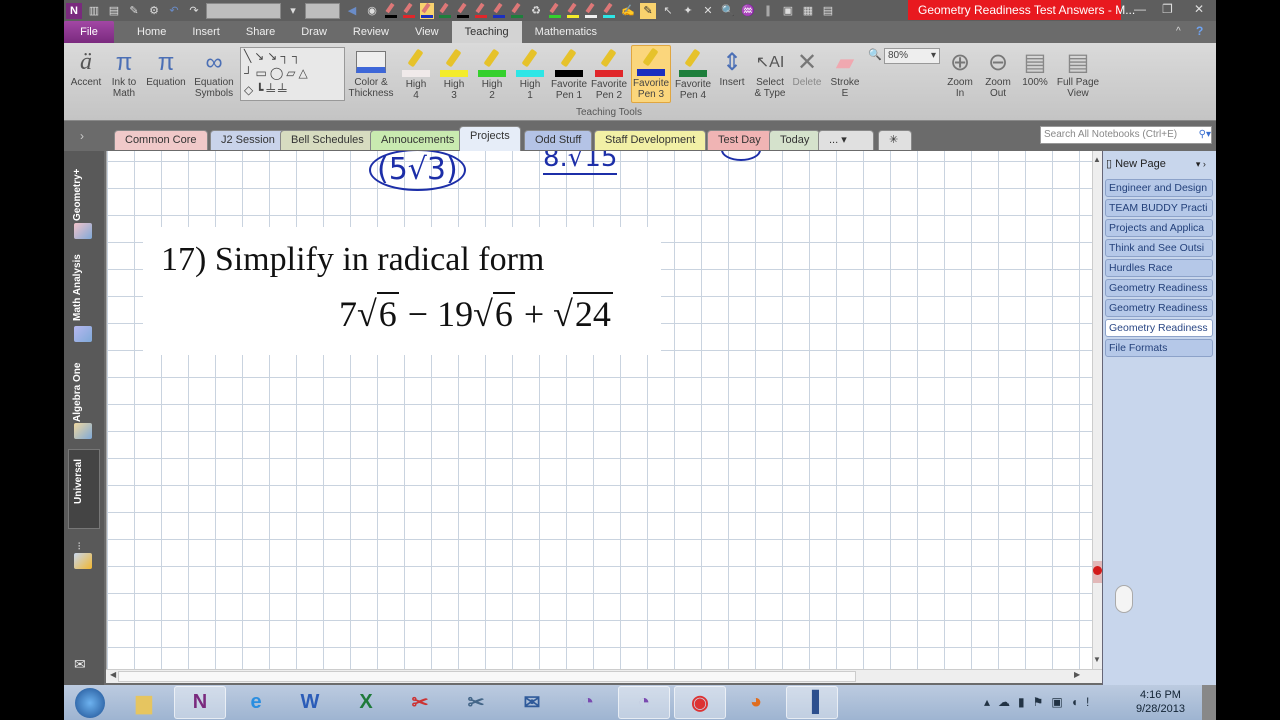  Describe the element at coordinates (1209, 702) in the screenshot. I see `show-desktop-button` at that location.